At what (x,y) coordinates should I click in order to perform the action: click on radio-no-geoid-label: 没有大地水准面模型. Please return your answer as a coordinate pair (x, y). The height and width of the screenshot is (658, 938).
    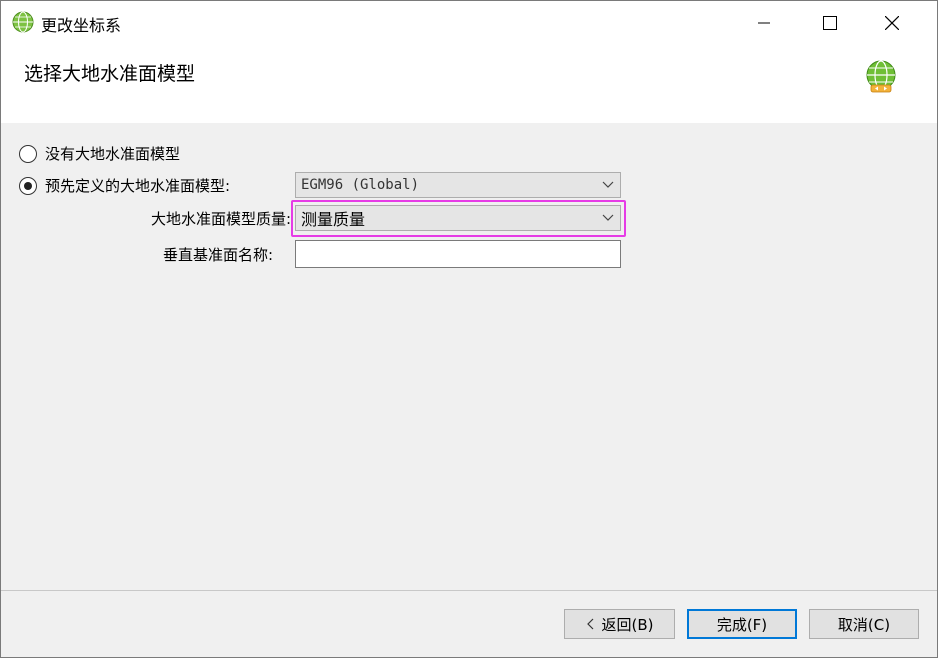
    Looking at the image, I should click on (113, 154).